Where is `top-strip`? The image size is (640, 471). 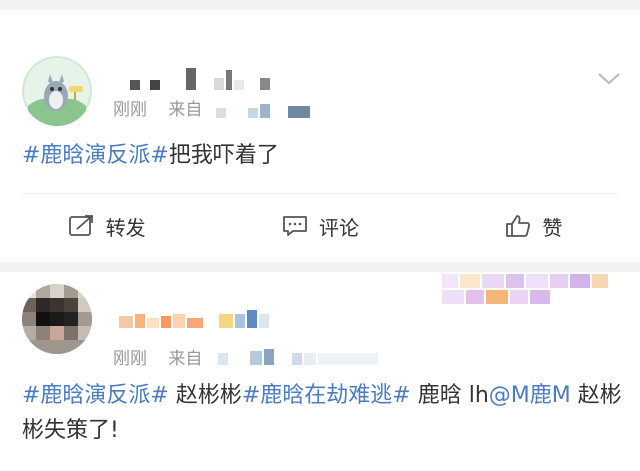 top-strip is located at coordinates (320, 5).